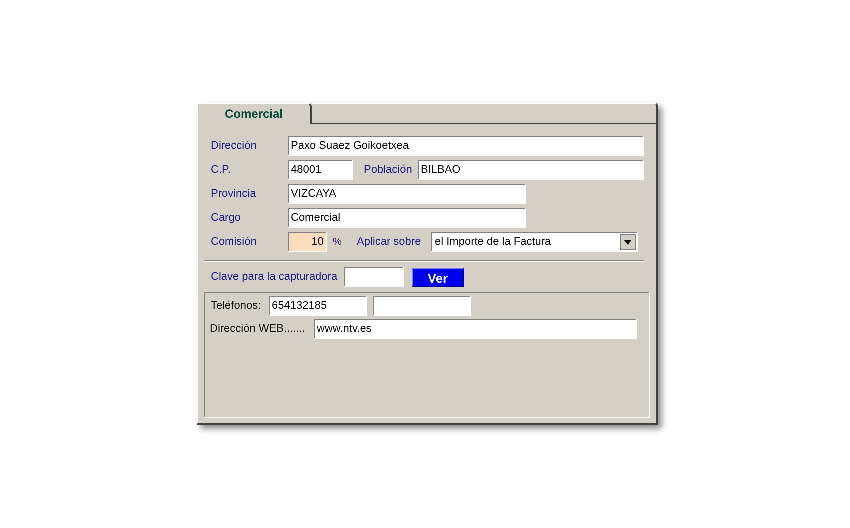 The width and height of the screenshot is (850, 528). What do you see at coordinates (234, 194) in the screenshot?
I see `field-label: Provincia` at bounding box center [234, 194].